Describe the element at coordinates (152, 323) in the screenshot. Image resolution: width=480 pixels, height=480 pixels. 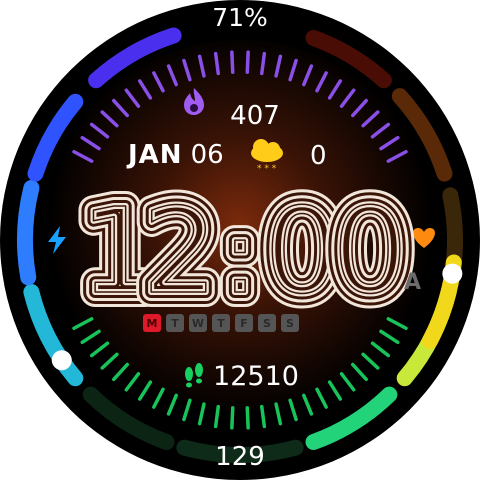
I see `weekday-0: M` at that location.